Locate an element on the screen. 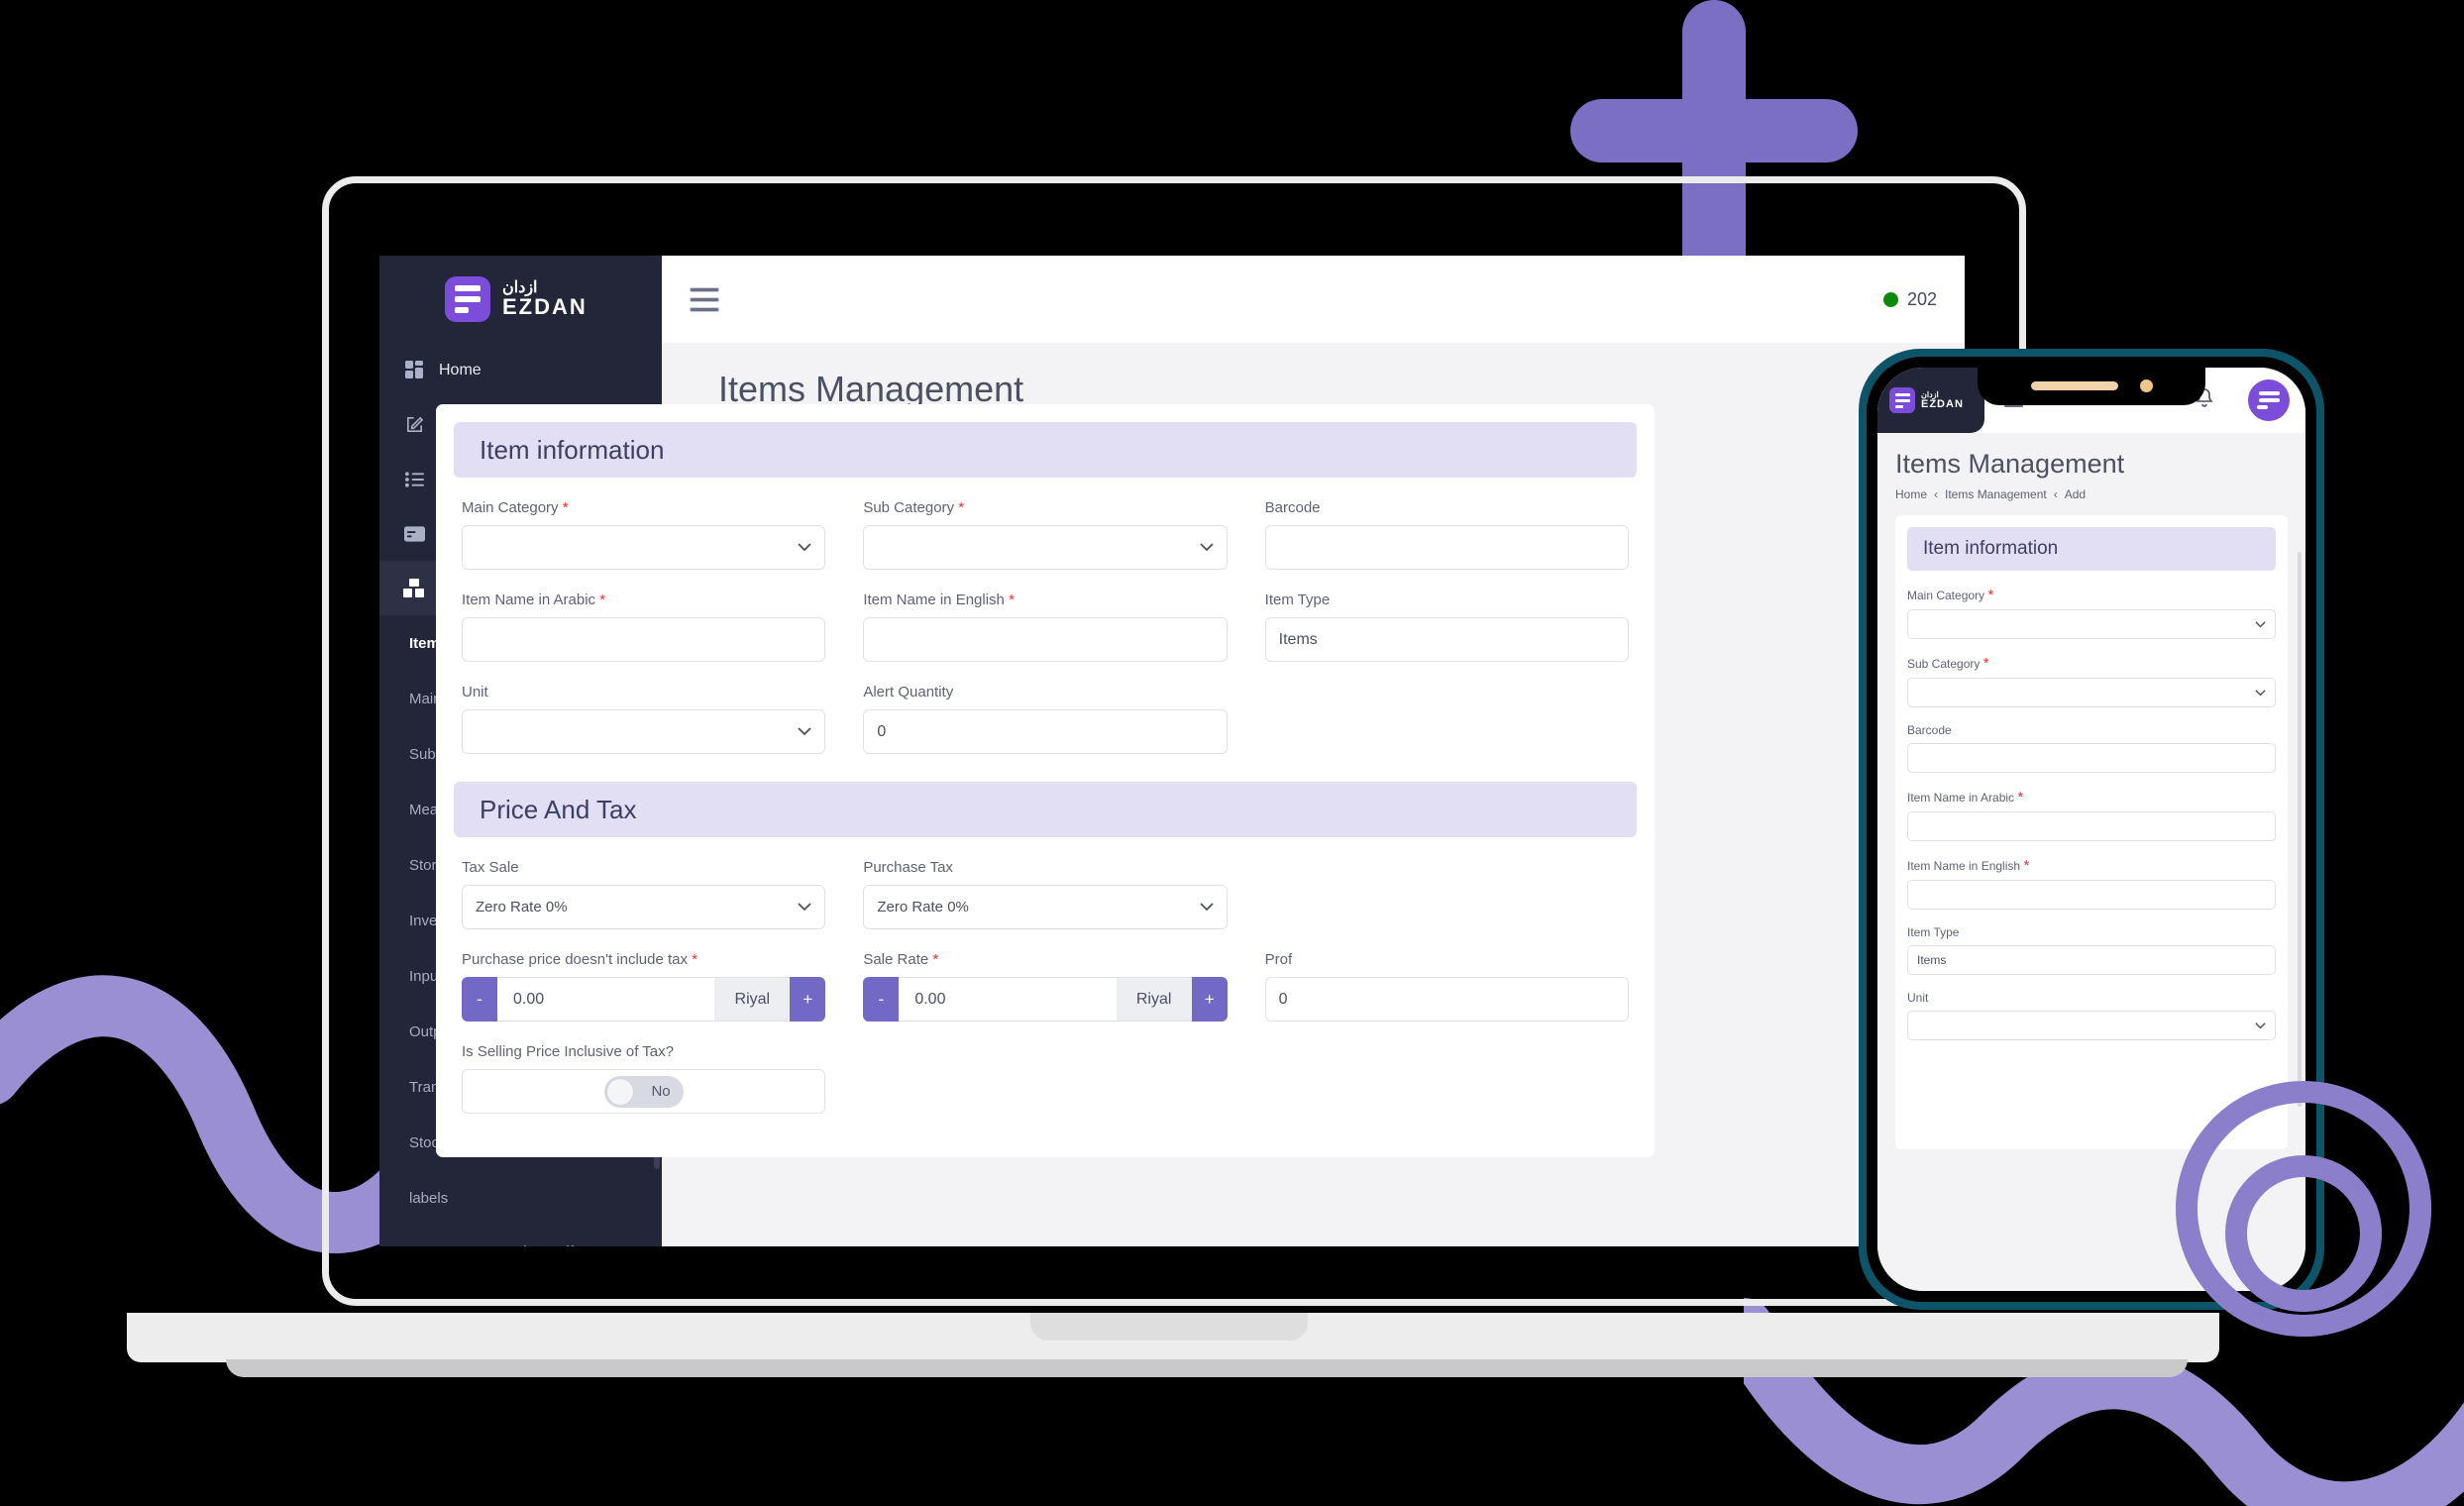 The height and width of the screenshot is (1506, 2464). list-icon is located at coordinates (414, 479).